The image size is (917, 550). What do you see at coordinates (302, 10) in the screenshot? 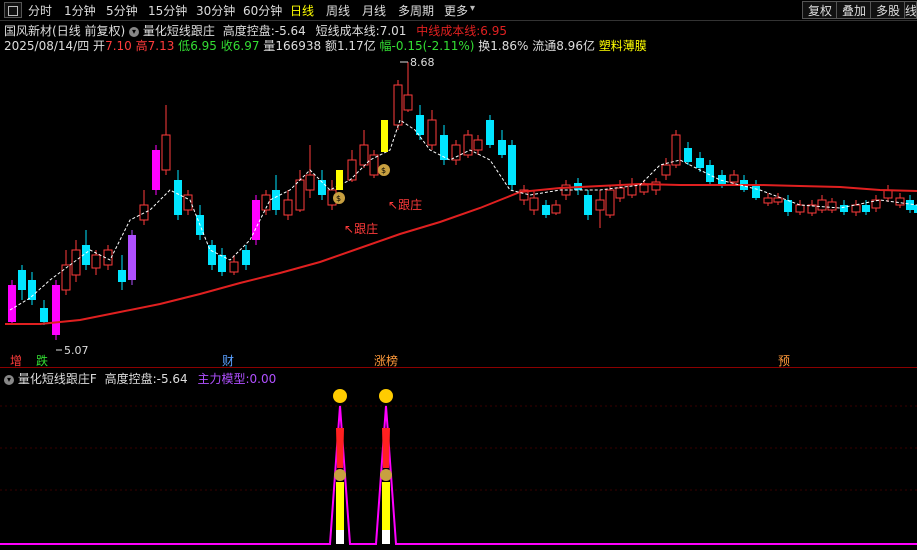
I see `tab-period-daily: 日线` at bounding box center [302, 10].